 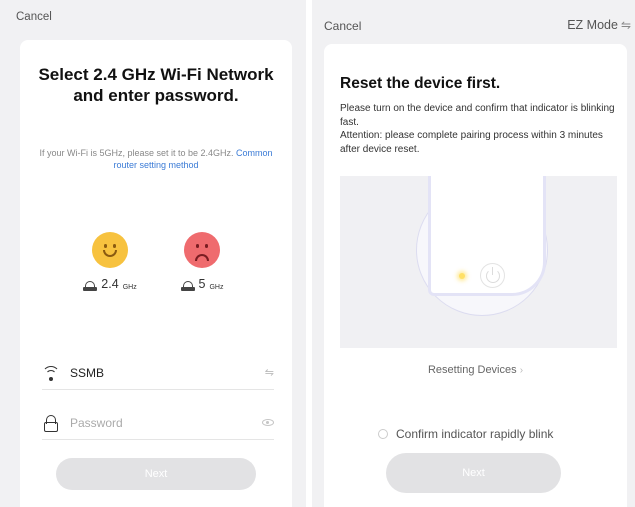 I want to click on band-2-4ghz-label: 2.4 GHz, so click(x=110, y=284).